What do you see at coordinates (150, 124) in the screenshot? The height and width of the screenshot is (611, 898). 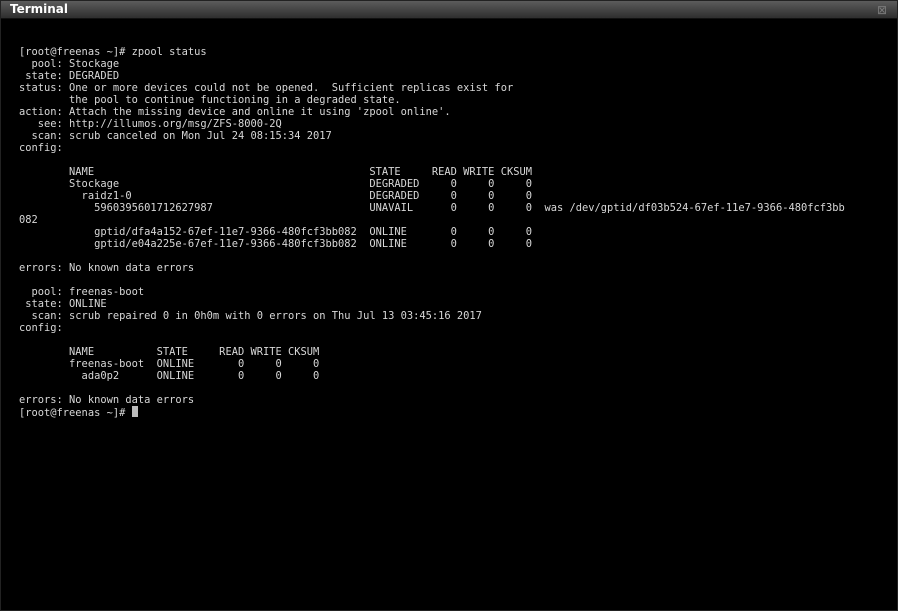 I see `terminal-line: see: http://illumos.org/msg/ZFS-8000-2Q` at bounding box center [150, 124].